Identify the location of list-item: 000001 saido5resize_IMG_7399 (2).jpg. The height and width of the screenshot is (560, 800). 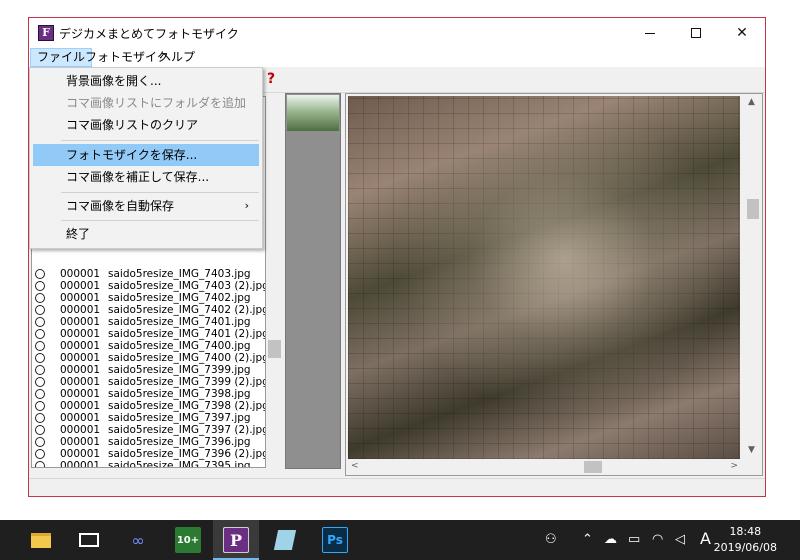
(148, 382).